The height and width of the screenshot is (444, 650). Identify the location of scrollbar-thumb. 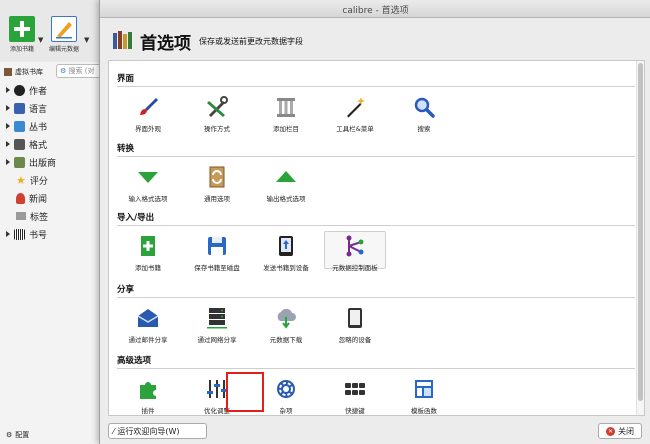
(640, 232).